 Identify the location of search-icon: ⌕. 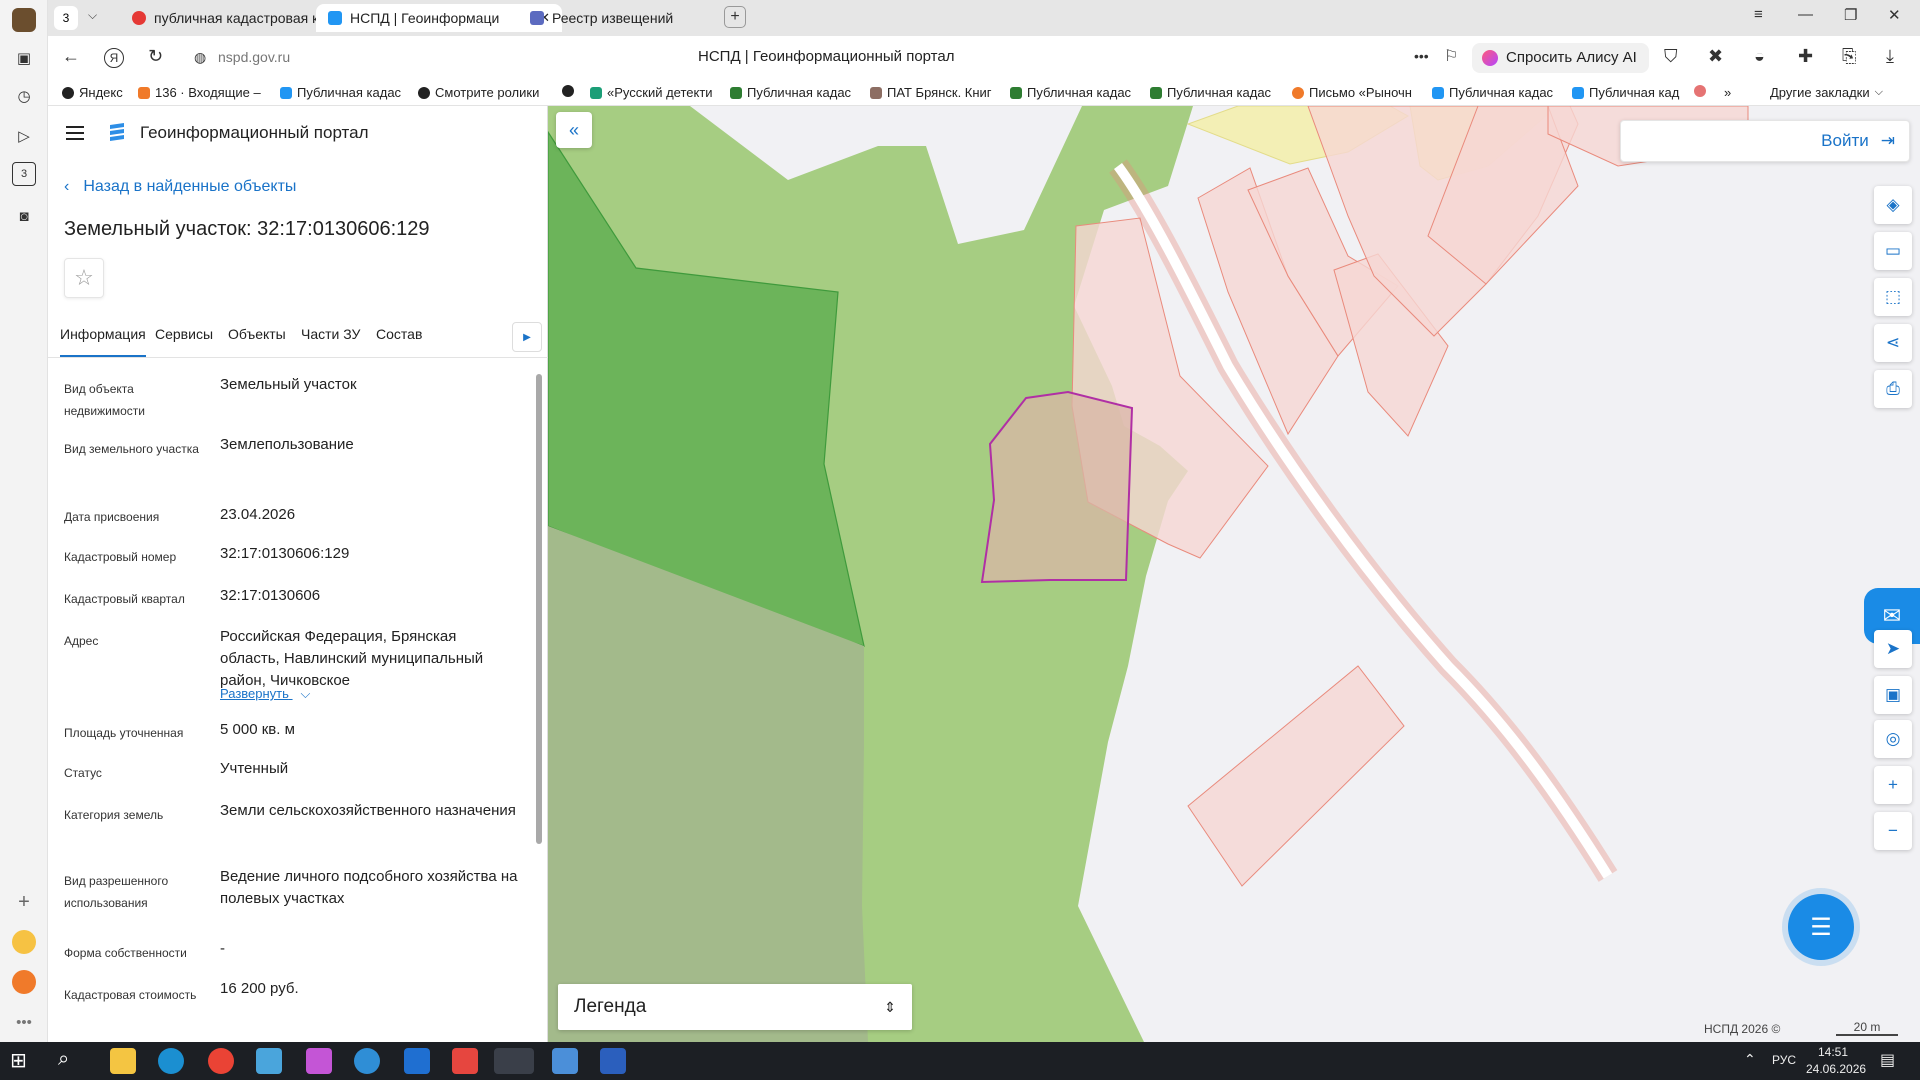
(71, 1061).